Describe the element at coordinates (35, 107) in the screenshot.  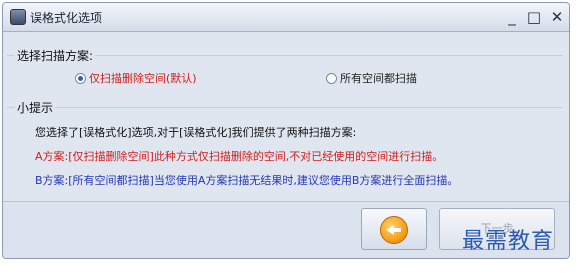
I see `tips-legend: 小提示` at that location.